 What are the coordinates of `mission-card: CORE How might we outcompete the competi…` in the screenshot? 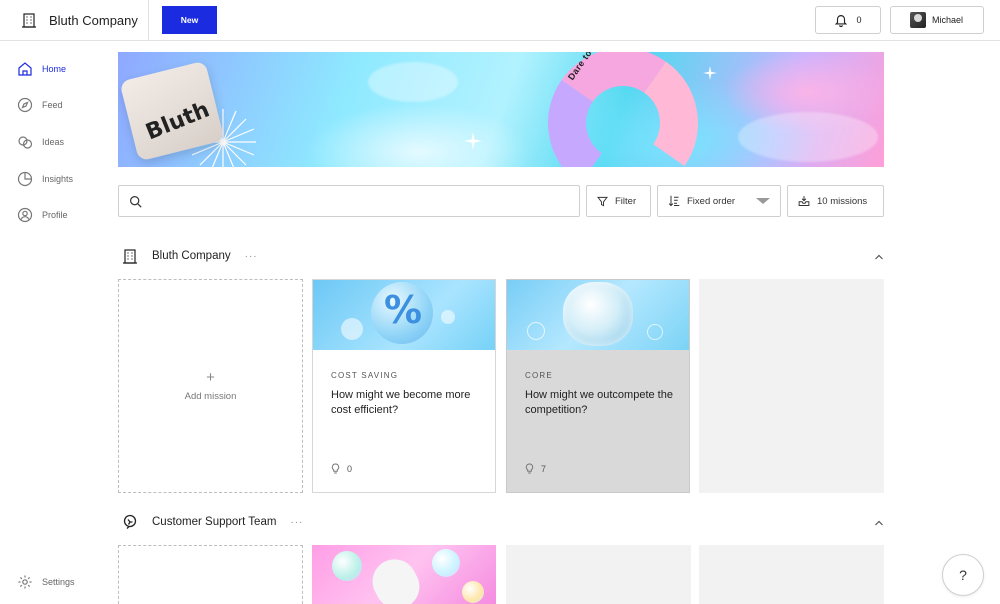 It's located at (598, 386).